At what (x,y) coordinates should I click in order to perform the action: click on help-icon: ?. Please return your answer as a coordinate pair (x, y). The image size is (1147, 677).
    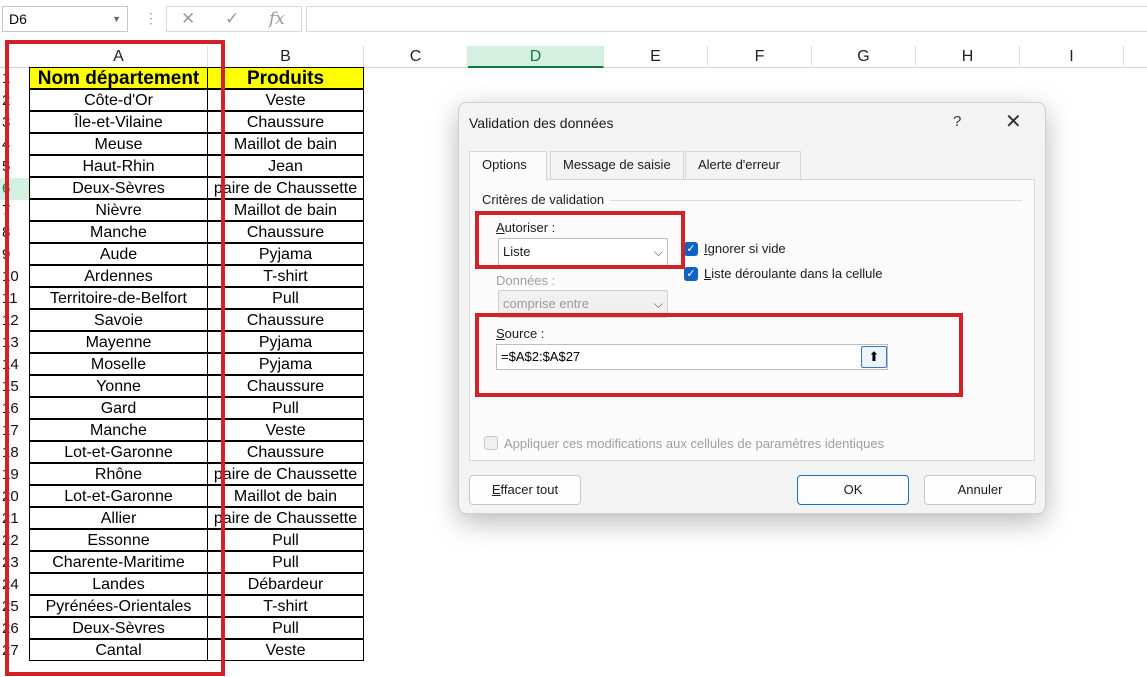
    Looking at the image, I should click on (957, 121).